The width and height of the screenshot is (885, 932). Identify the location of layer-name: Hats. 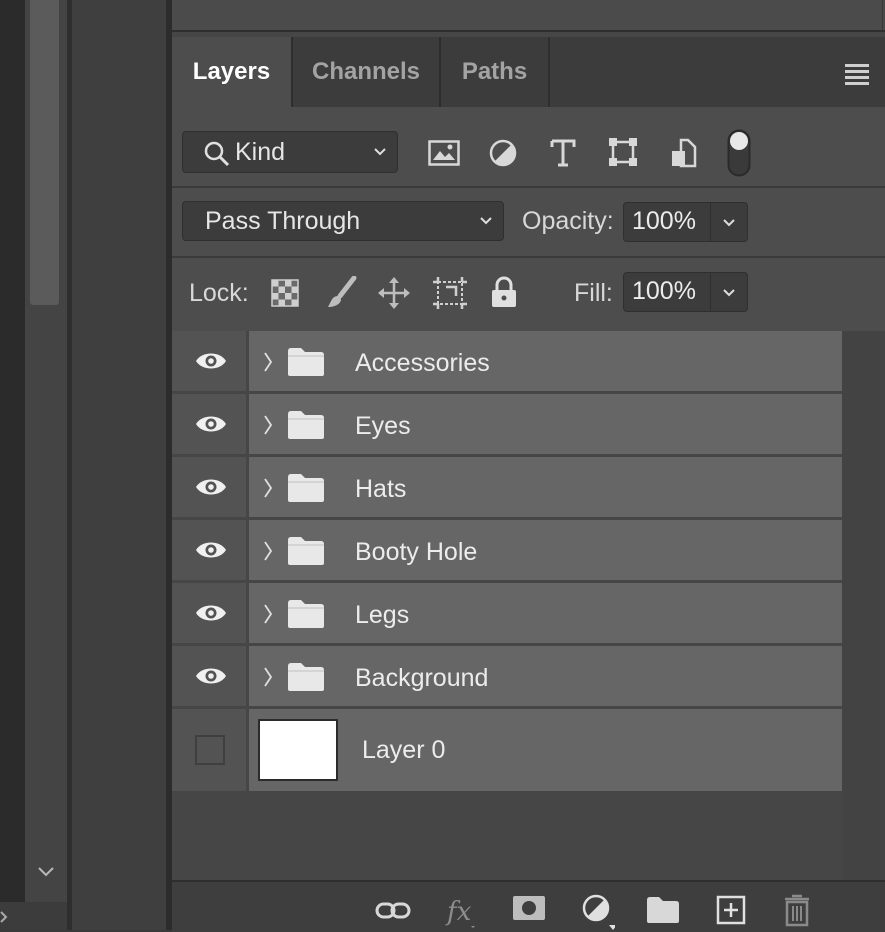
(381, 489).